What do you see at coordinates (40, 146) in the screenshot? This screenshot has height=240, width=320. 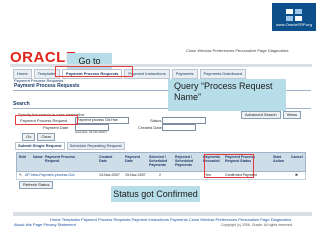 I see `tab-submit-single-request: Submit Single Request` at bounding box center [40, 146].